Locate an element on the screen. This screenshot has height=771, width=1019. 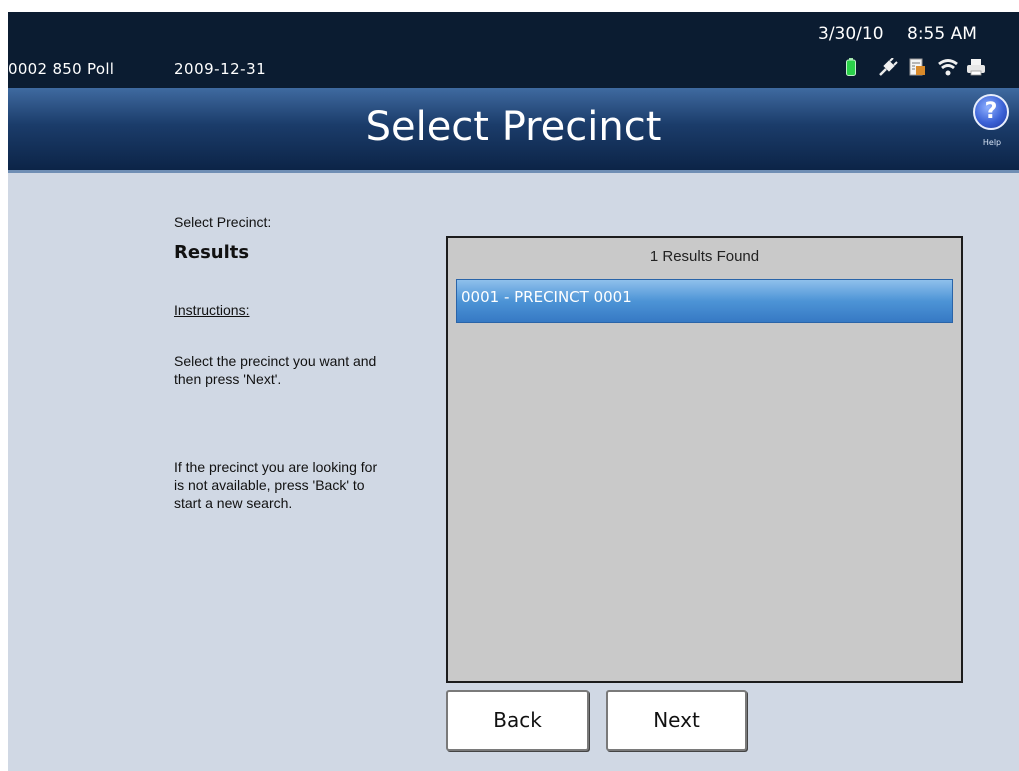
results-count: 1 Results Found is located at coordinates (704, 256).